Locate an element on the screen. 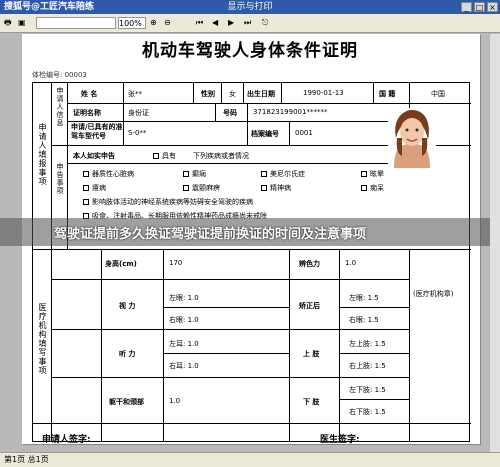  upper-right: 右上肢: 1.5 is located at coordinates (367, 366).